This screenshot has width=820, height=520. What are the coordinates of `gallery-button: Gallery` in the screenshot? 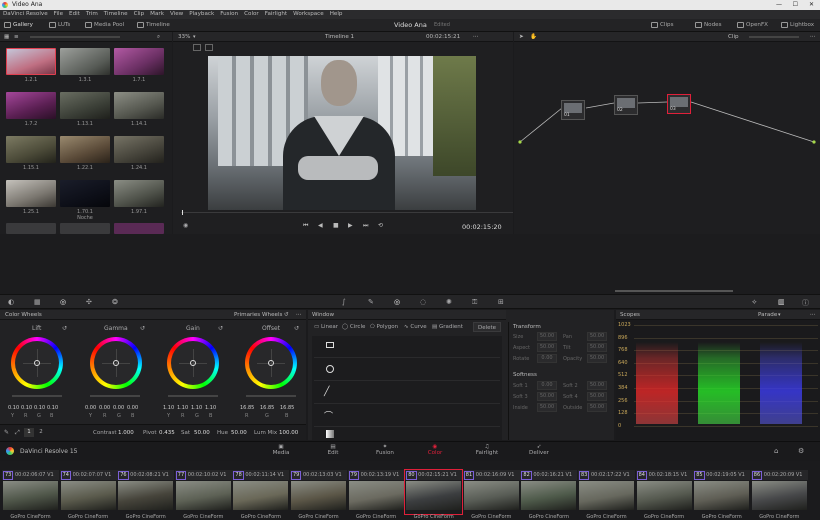 It's located at (18, 25).